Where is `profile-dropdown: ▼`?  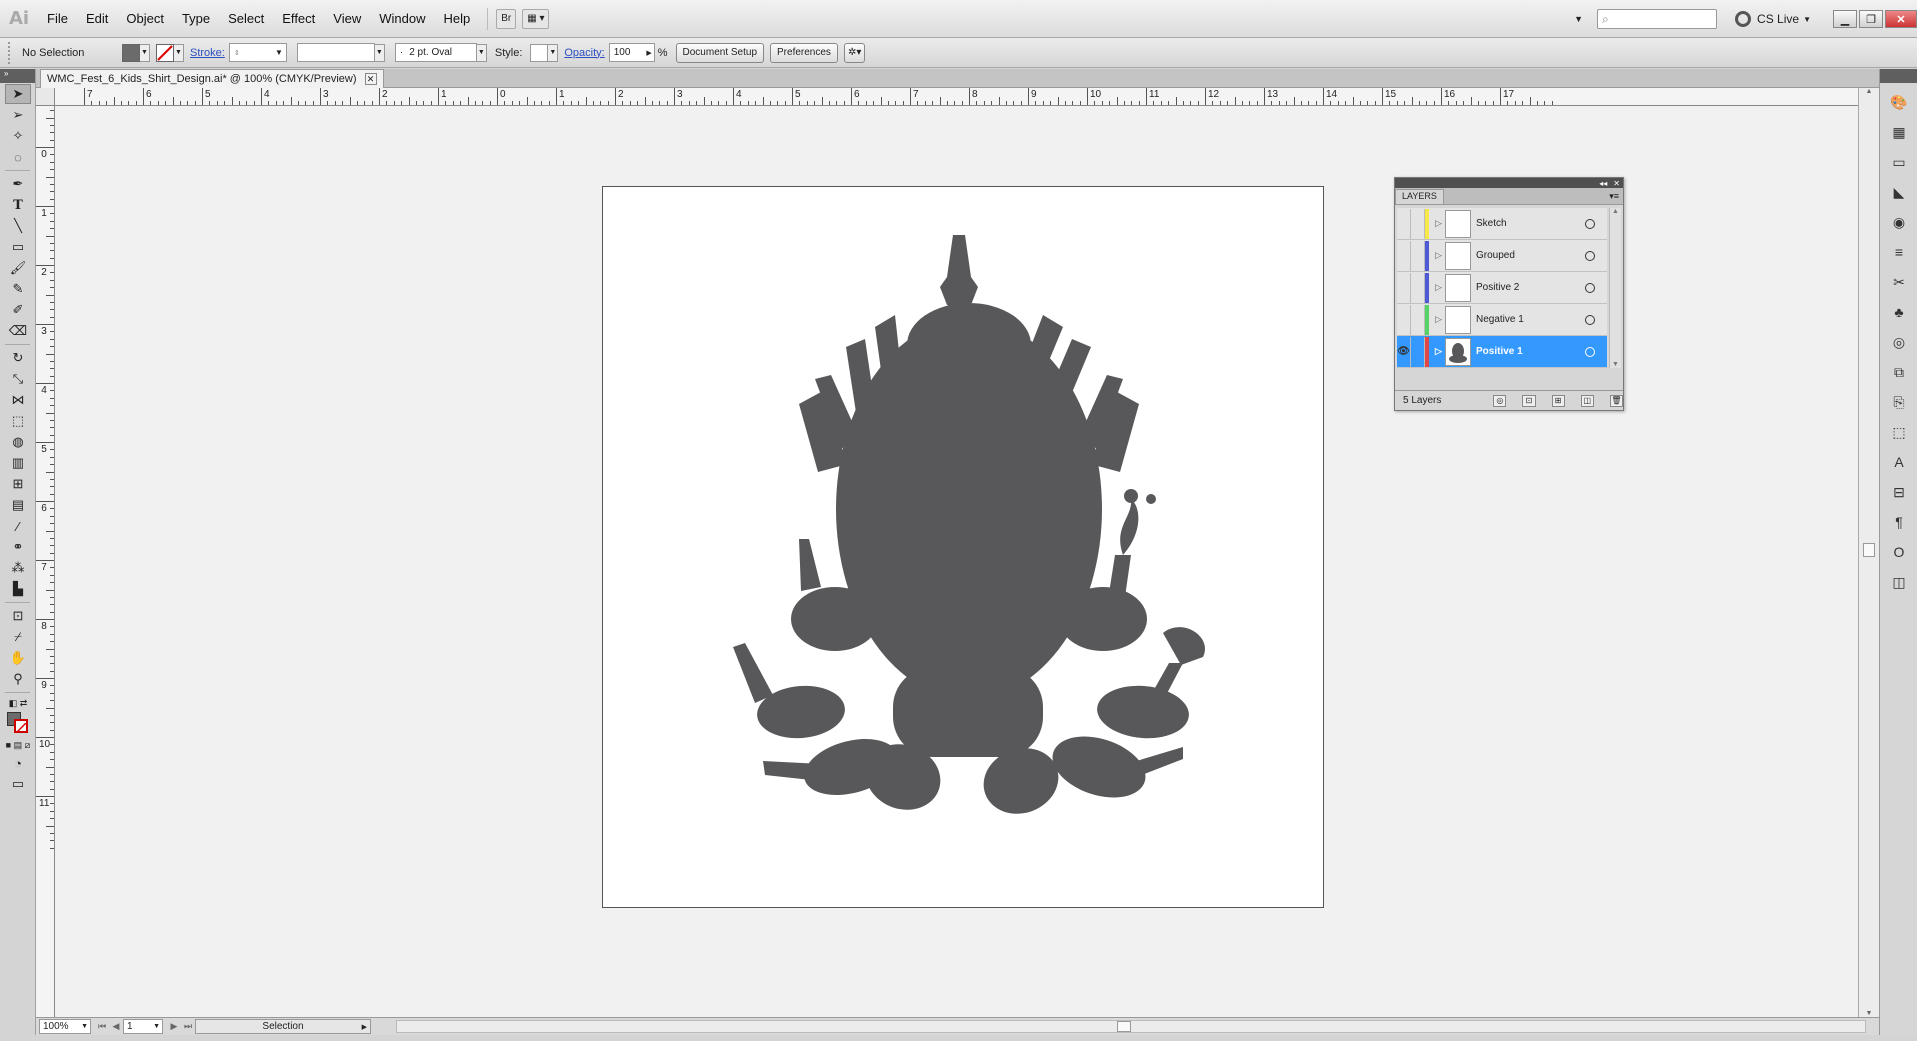 profile-dropdown: ▼ is located at coordinates (379, 52).